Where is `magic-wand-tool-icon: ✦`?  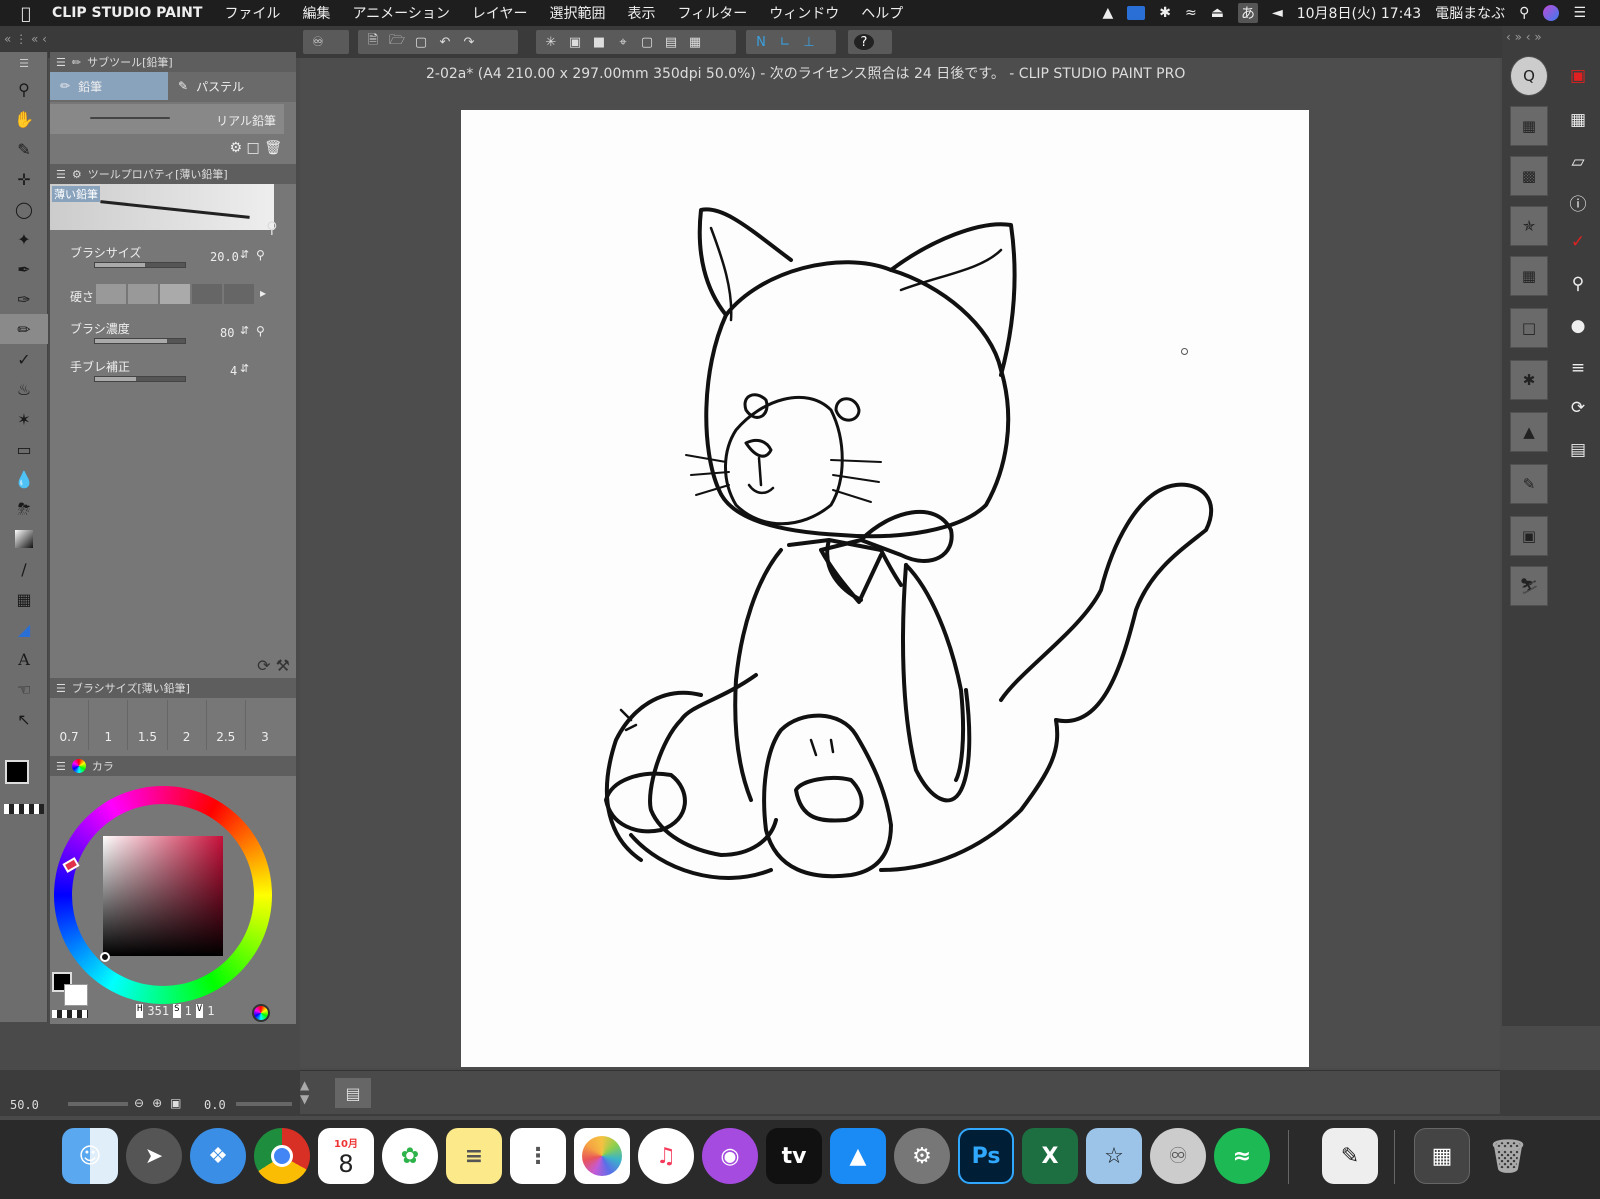
magic-wand-tool-icon: ✦ is located at coordinates (24, 239).